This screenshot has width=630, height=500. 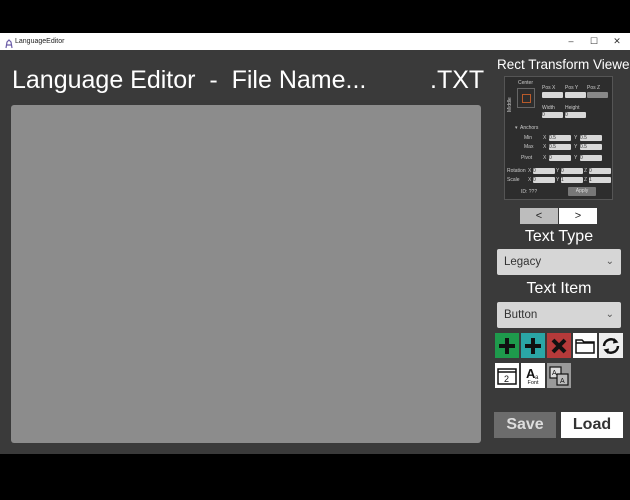 I want to click on add-sub-item-button, so click(x=533, y=345).